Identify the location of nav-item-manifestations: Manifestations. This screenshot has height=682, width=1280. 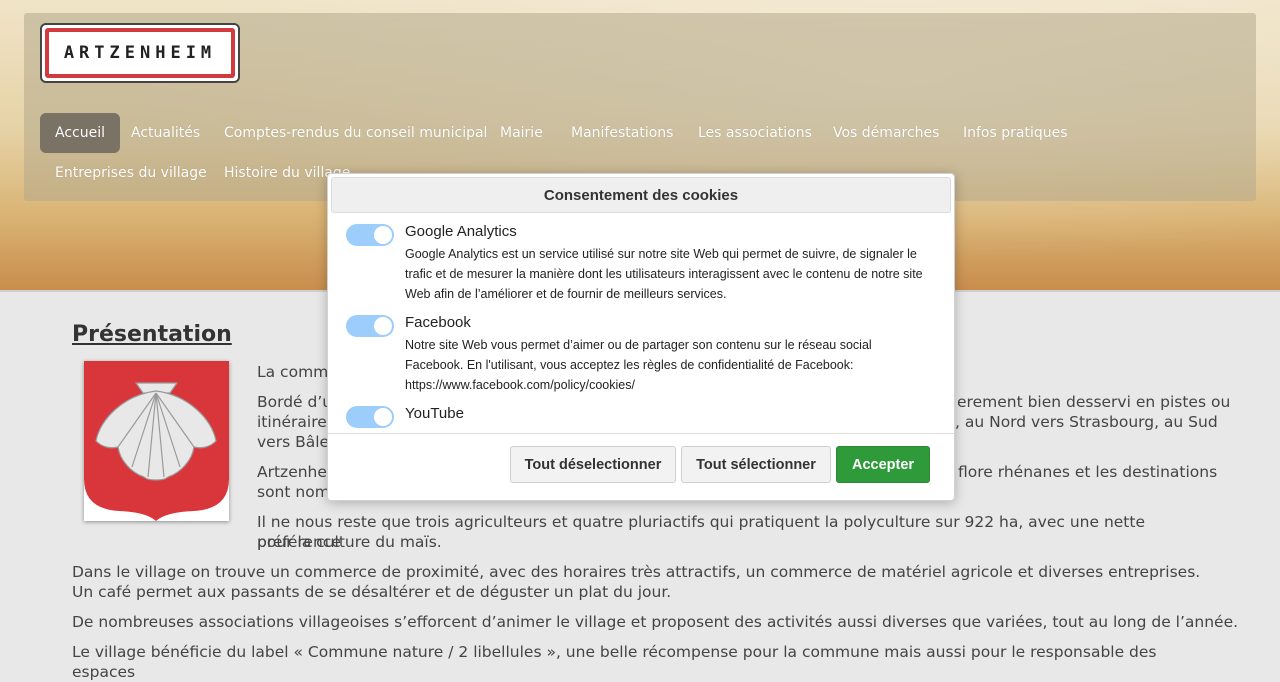
(622, 133).